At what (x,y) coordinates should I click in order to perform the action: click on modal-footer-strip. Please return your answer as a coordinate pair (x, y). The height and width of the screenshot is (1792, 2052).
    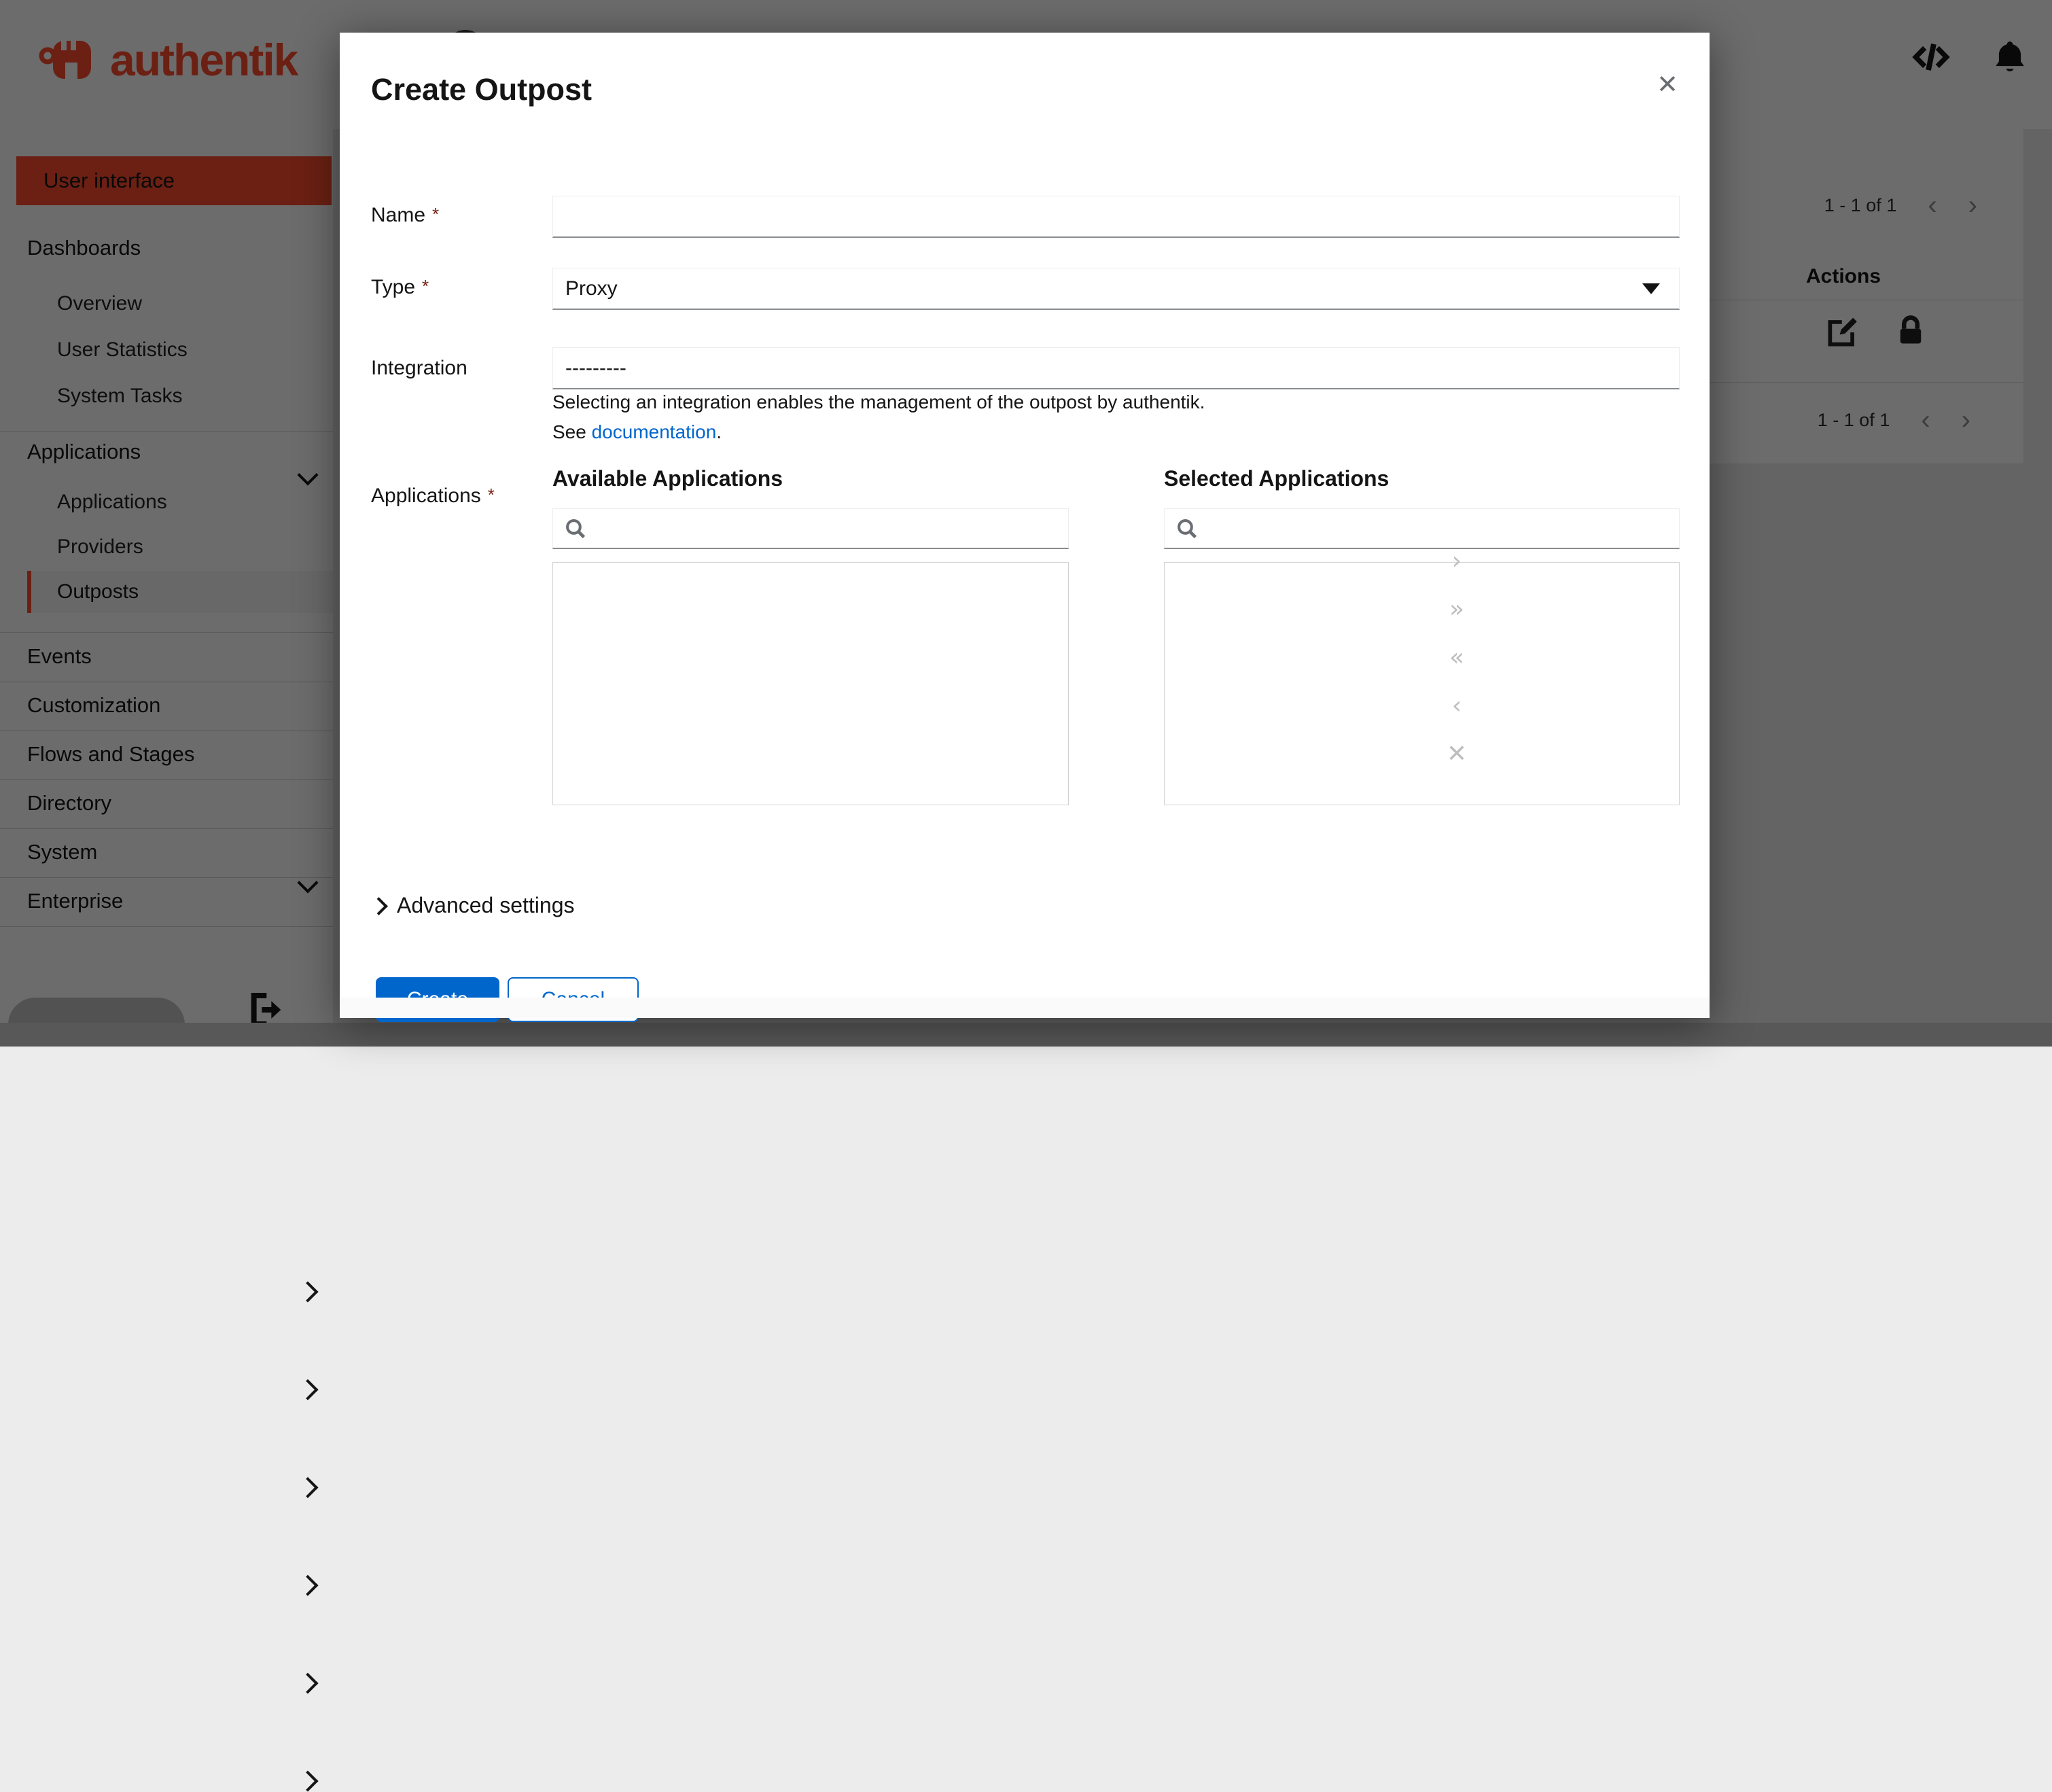
    Looking at the image, I should click on (1025, 1008).